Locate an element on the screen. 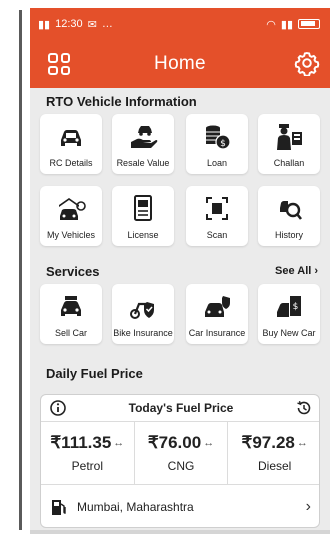  license-tile: License is located at coordinates (143, 216).